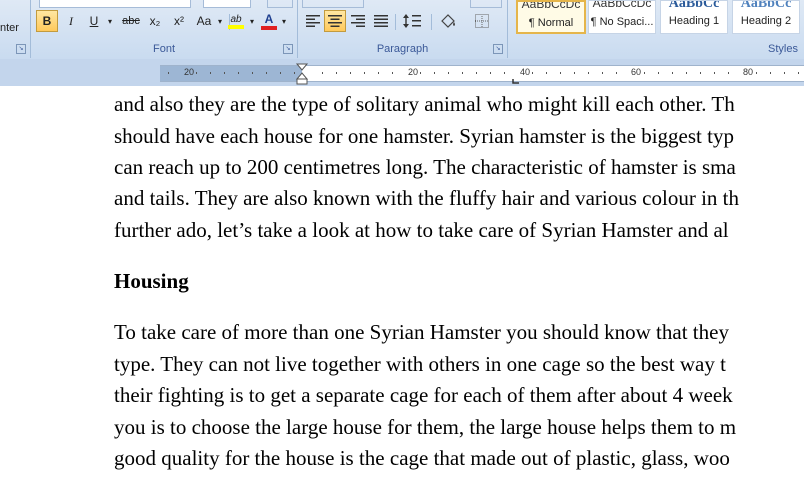 Image resolution: width=804 pixels, height=484 pixels. I want to click on format-painter-label: nter, so click(9, 28).